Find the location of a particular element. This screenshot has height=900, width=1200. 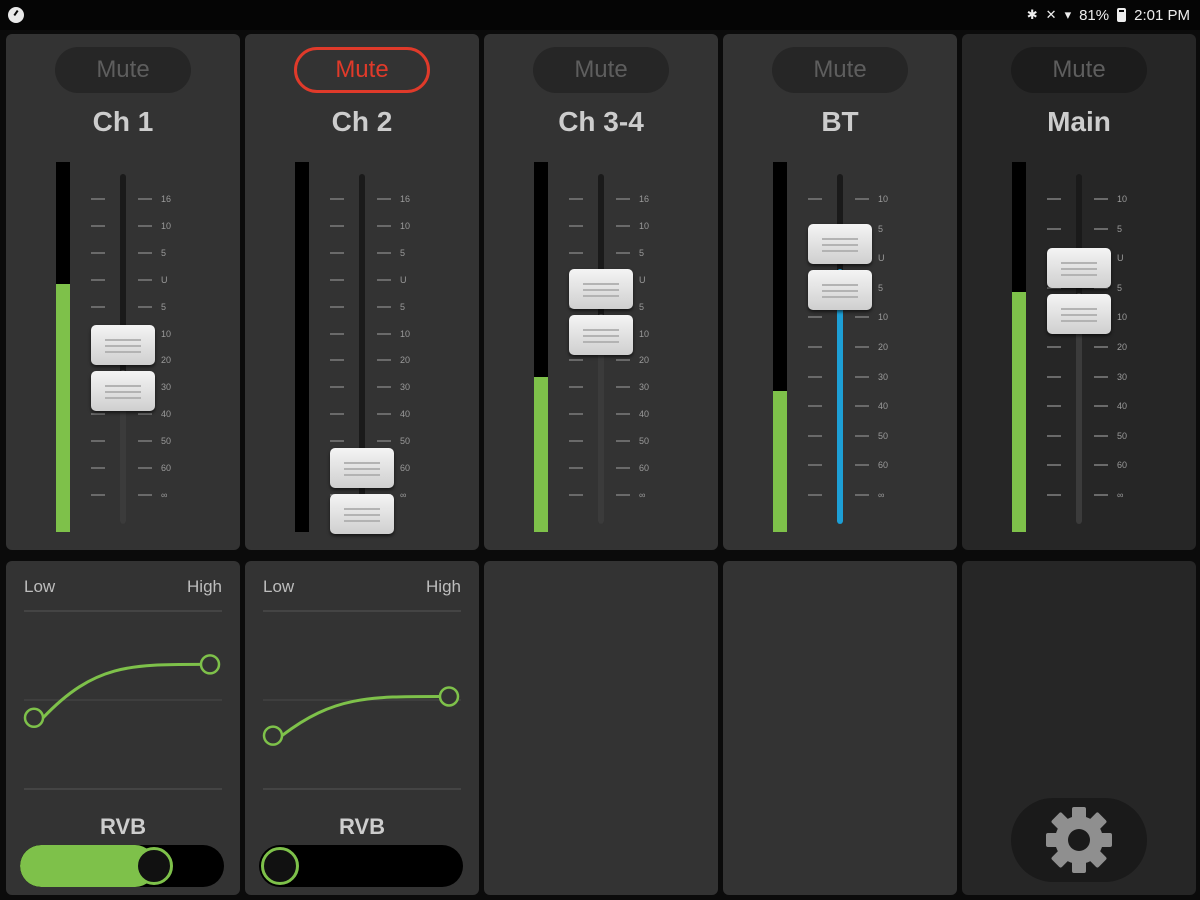

level-meter is located at coordinates (302, 347).